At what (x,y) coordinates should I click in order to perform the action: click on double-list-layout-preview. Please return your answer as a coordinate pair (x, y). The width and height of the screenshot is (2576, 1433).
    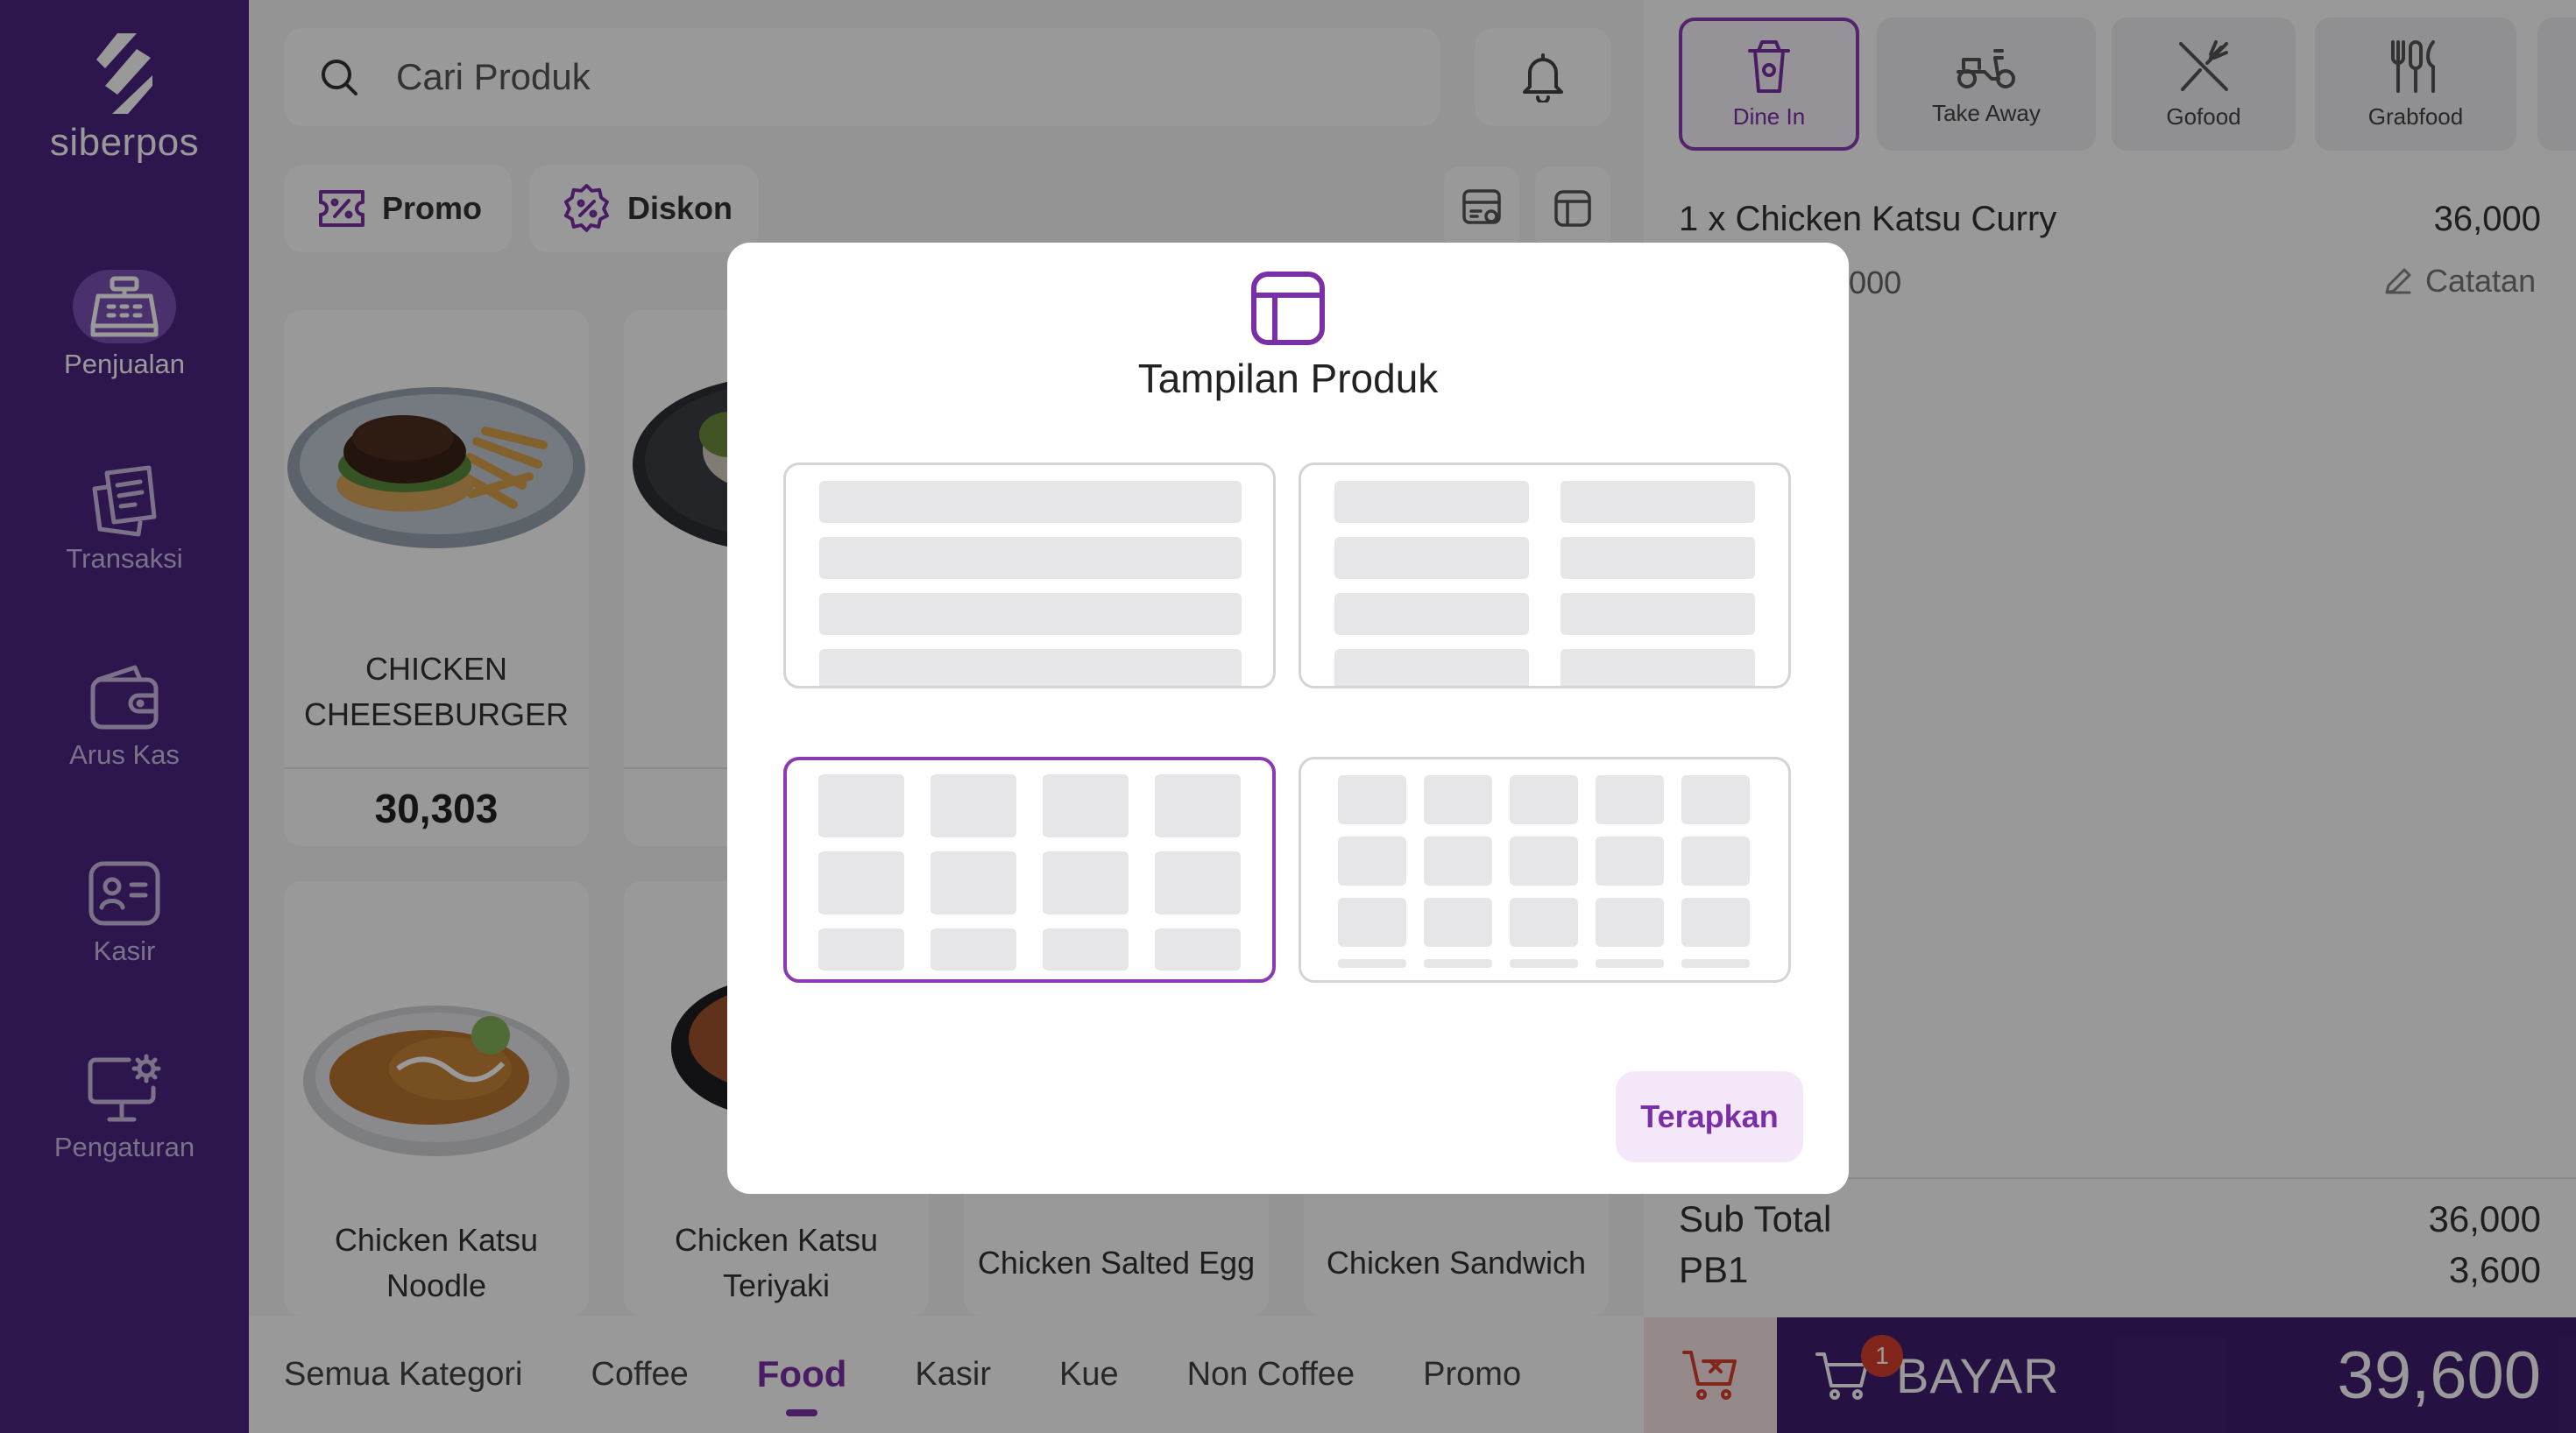
    Looking at the image, I should click on (1544, 583).